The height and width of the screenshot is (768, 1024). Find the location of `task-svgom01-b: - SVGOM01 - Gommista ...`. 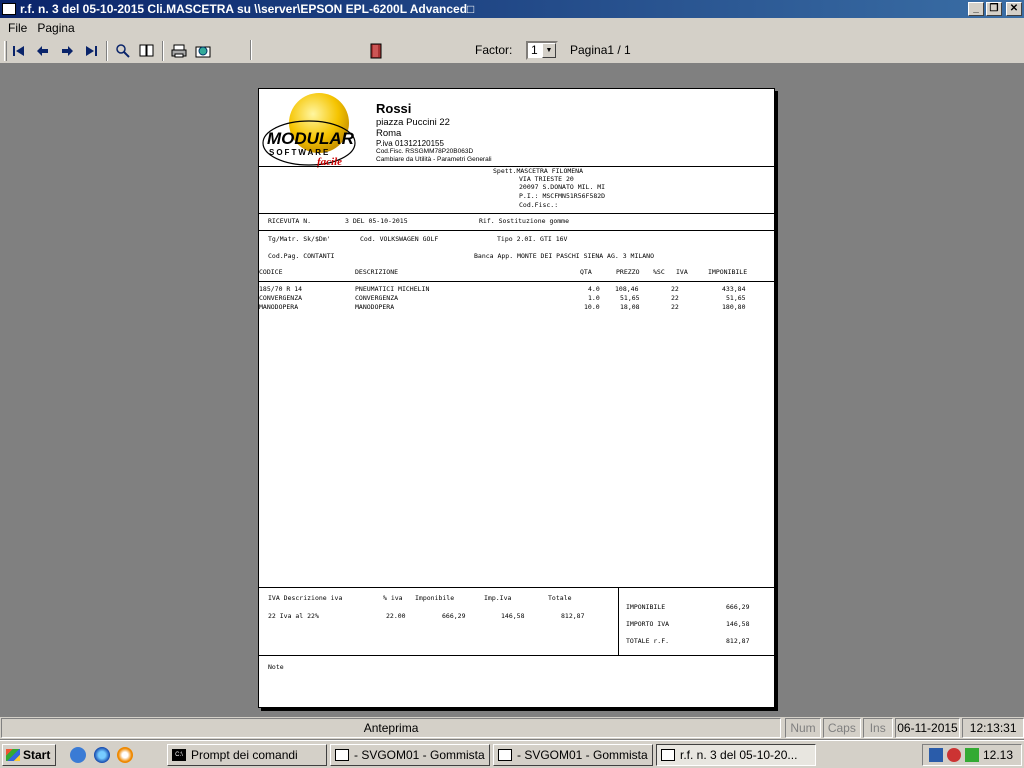

task-svgom01-b: - SVGOM01 - Gommista ... is located at coordinates (573, 755).